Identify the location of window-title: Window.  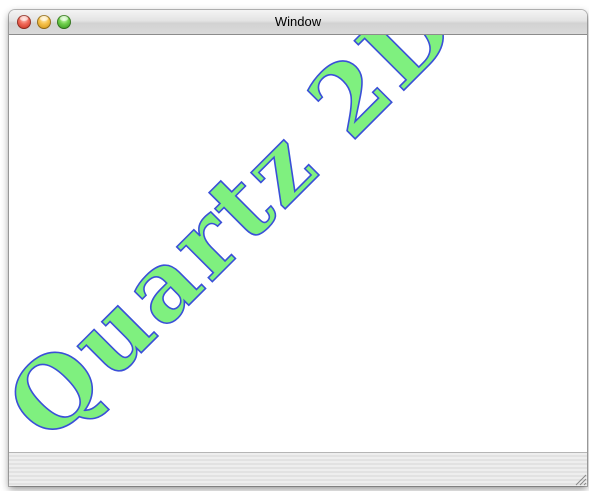
(298, 21).